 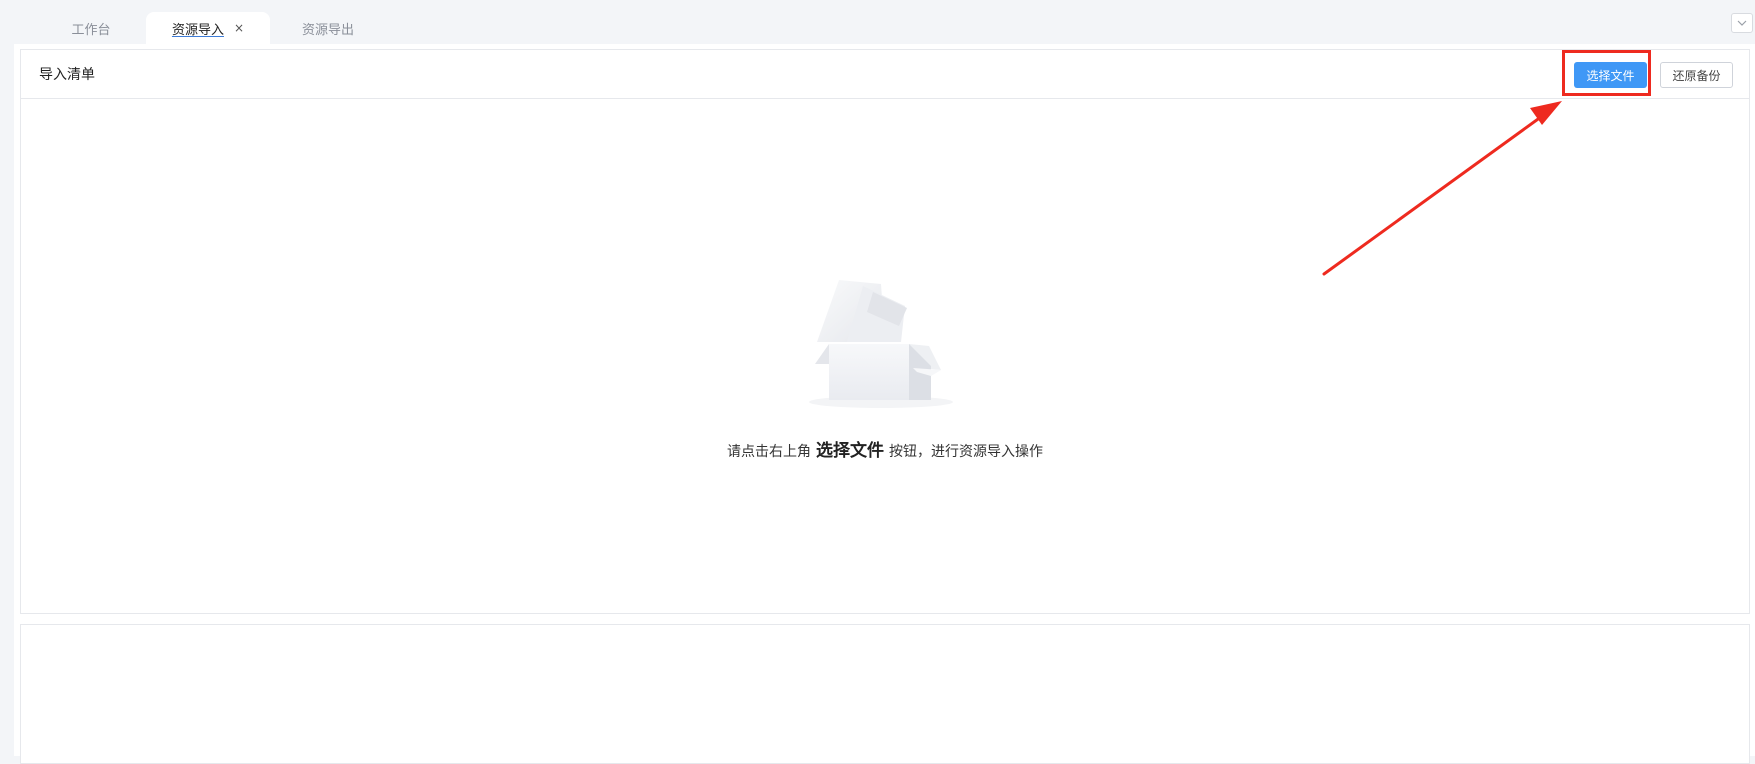 I want to click on close-icon: ×, so click(x=239, y=28).